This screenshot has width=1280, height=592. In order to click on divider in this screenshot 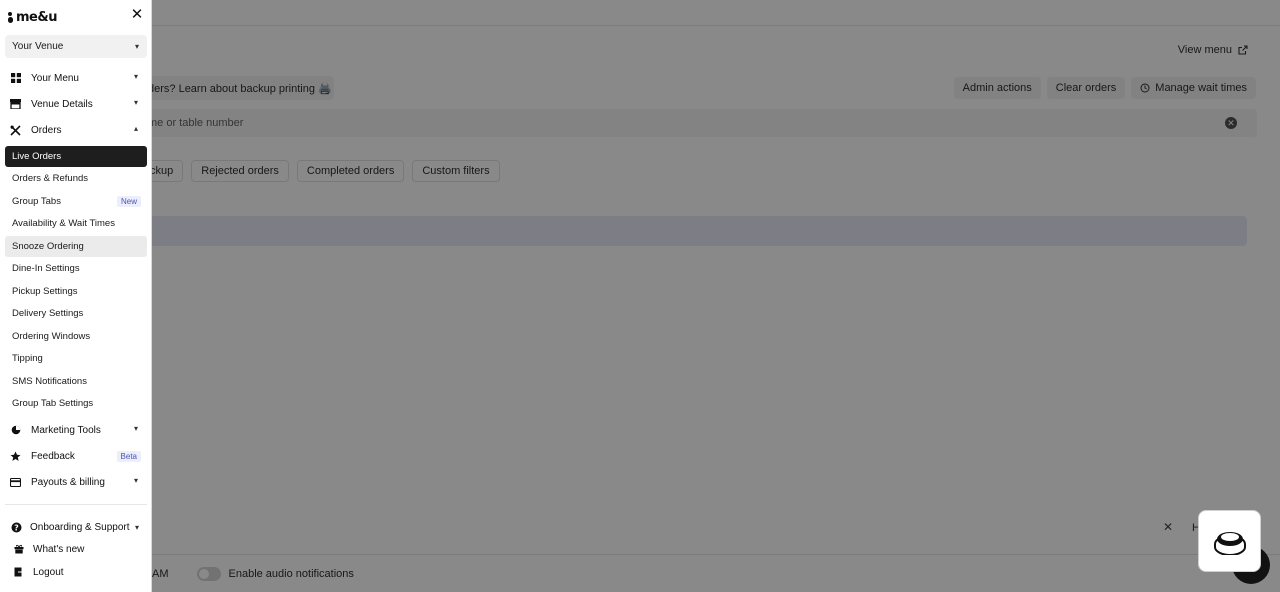, I will do `click(76, 504)`.